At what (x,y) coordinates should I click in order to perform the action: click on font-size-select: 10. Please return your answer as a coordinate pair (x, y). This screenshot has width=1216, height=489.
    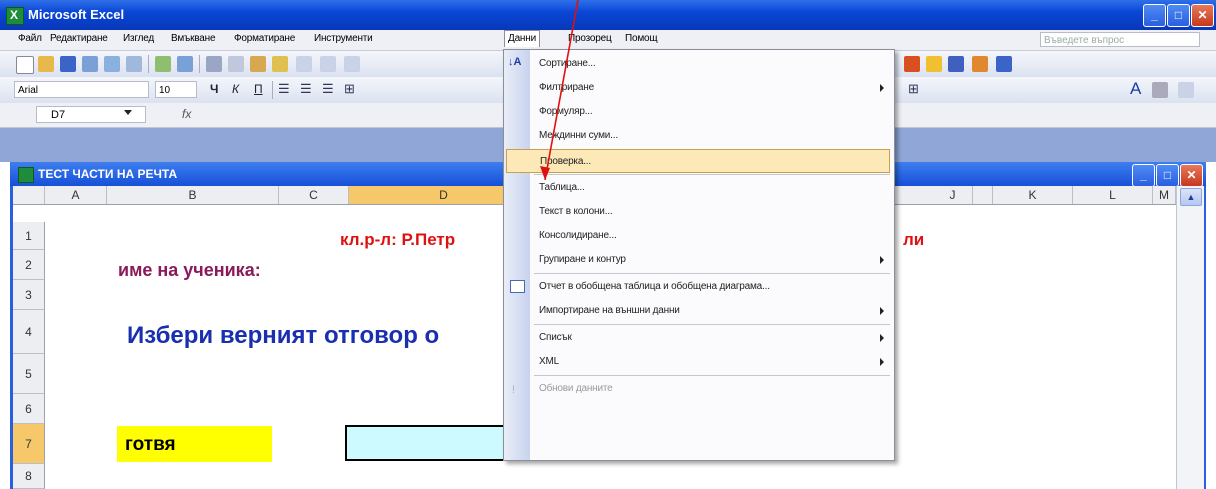
    Looking at the image, I should click on (176, 89).